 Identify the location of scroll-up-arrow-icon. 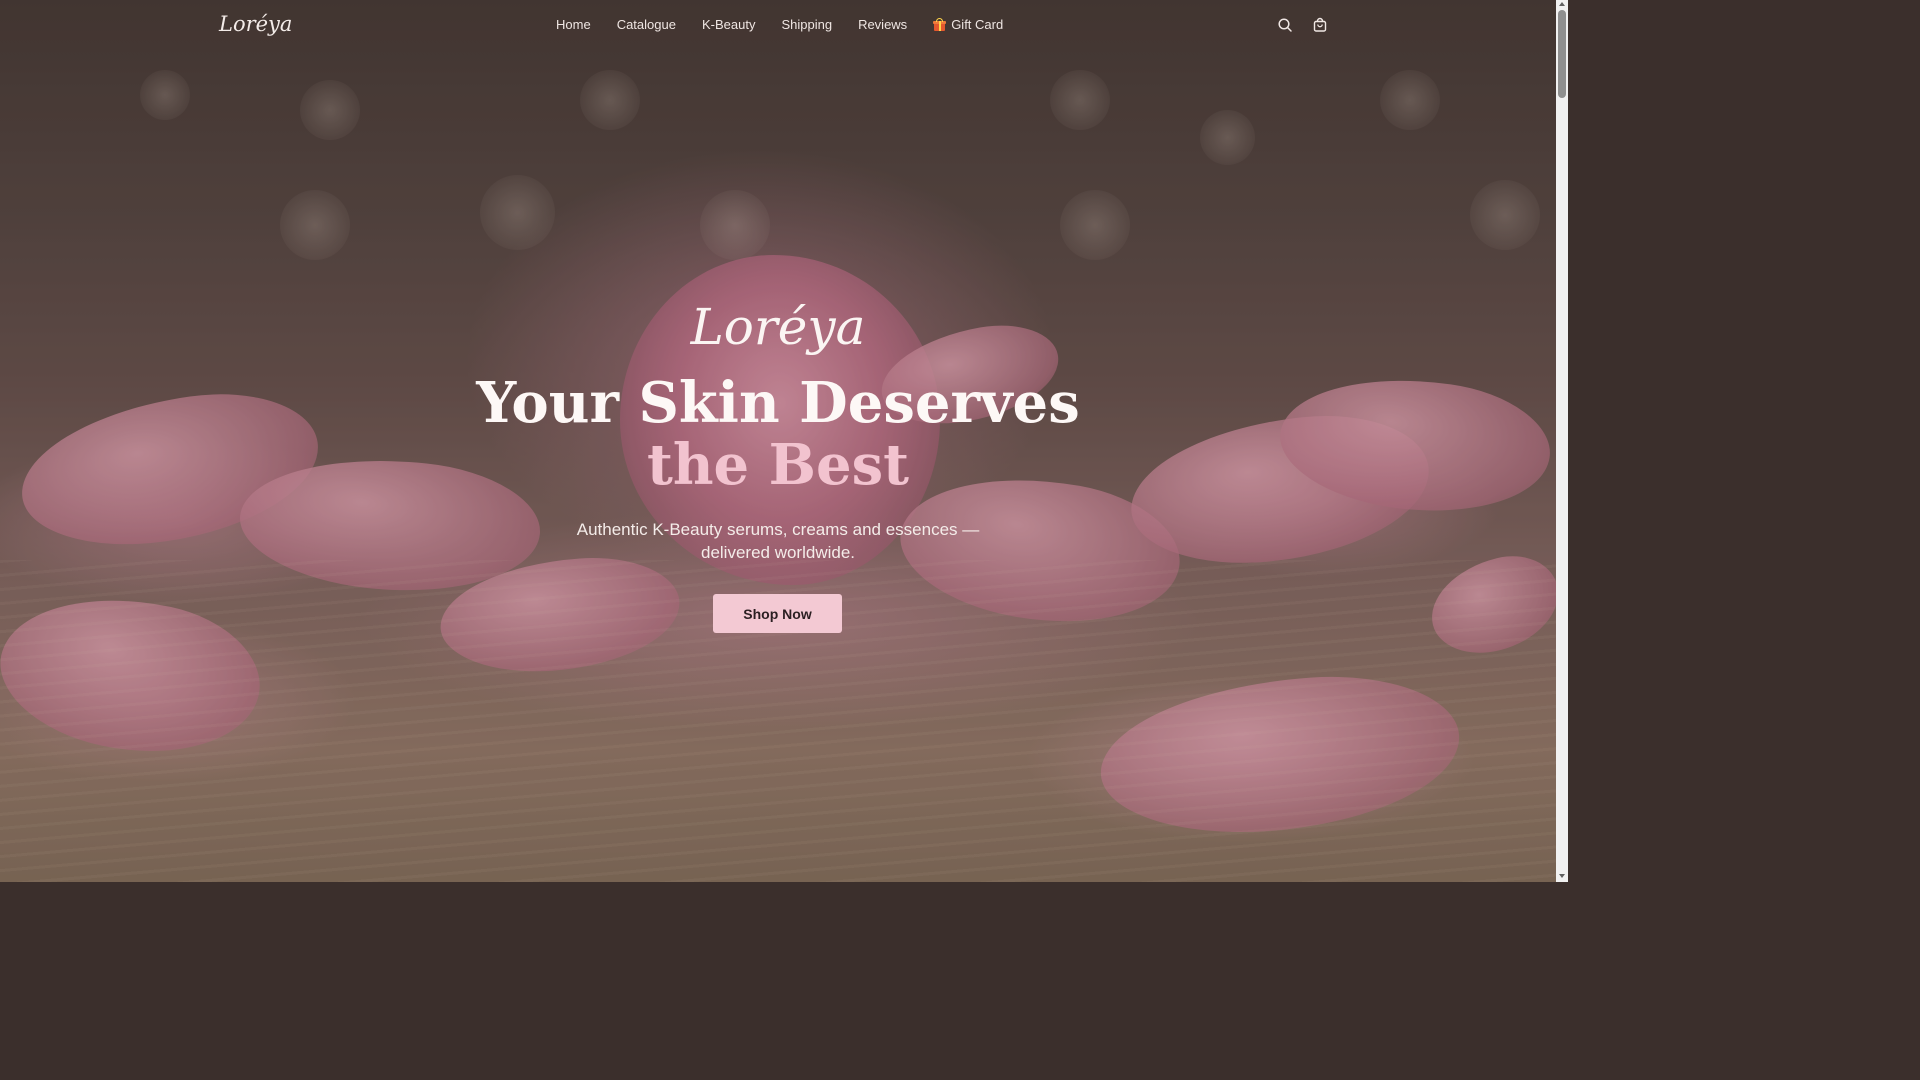
(1562, 4).